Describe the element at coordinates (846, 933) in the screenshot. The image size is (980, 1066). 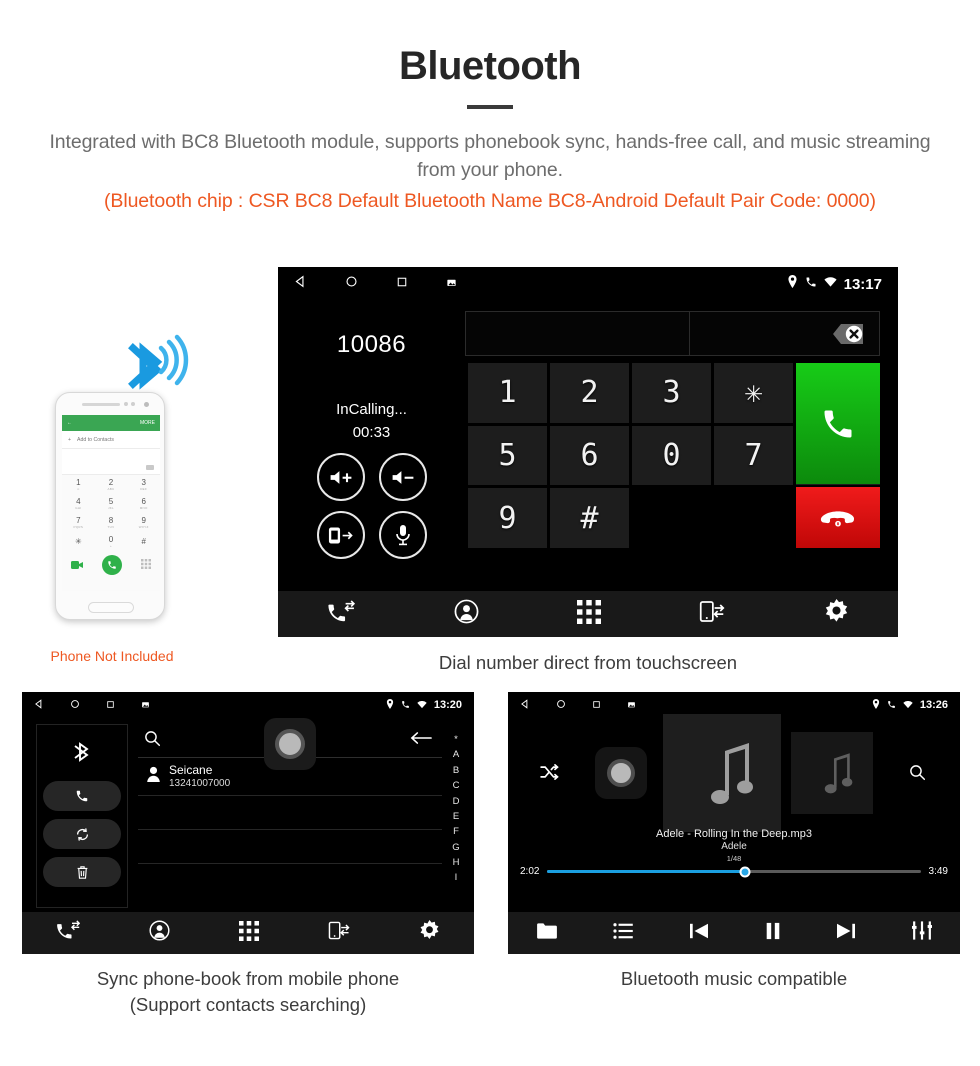
I see `next-track-icon` at that location.